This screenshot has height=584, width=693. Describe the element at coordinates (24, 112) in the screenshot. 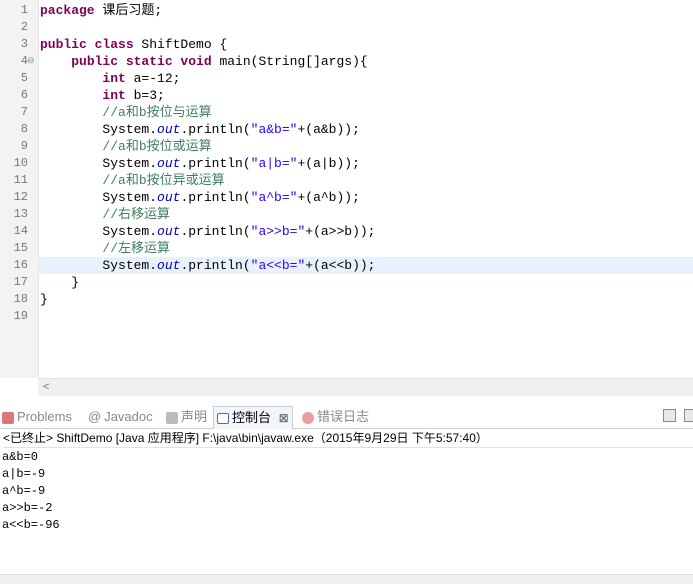

I see `line-number: 7` at that location.